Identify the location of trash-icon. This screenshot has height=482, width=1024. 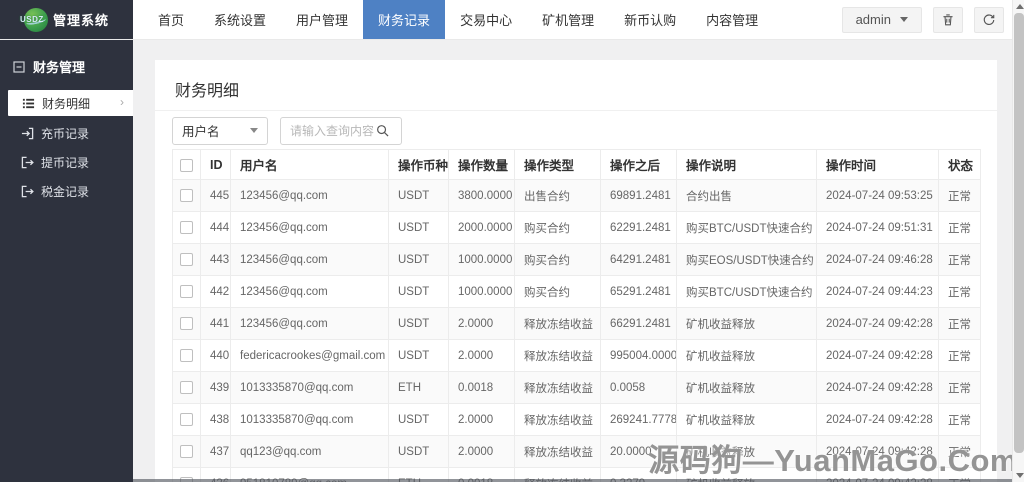
(948, 20).